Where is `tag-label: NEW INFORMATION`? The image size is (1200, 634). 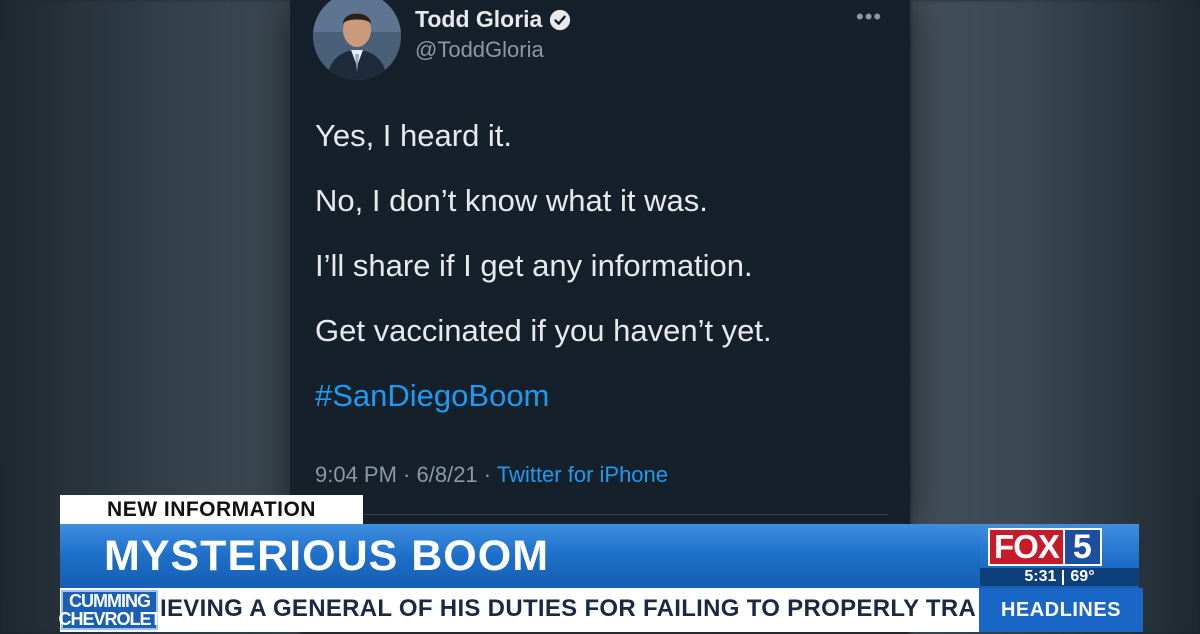 tag-label: NEW INFORMATION is located at coordinates (211, 509).